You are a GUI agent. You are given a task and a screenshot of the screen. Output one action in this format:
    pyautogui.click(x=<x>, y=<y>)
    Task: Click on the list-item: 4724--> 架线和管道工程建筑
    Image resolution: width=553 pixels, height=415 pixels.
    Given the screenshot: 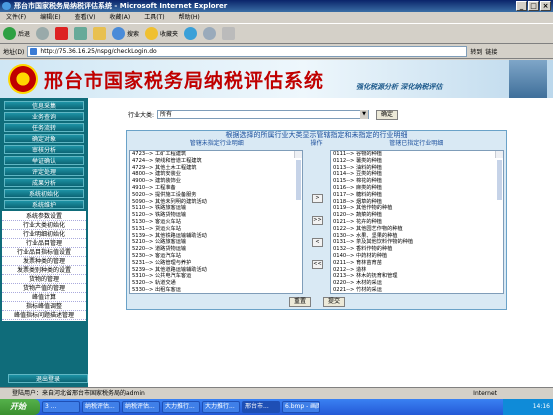 What is the action you would take?
    pyautogui.click(x=217, y=161)
    